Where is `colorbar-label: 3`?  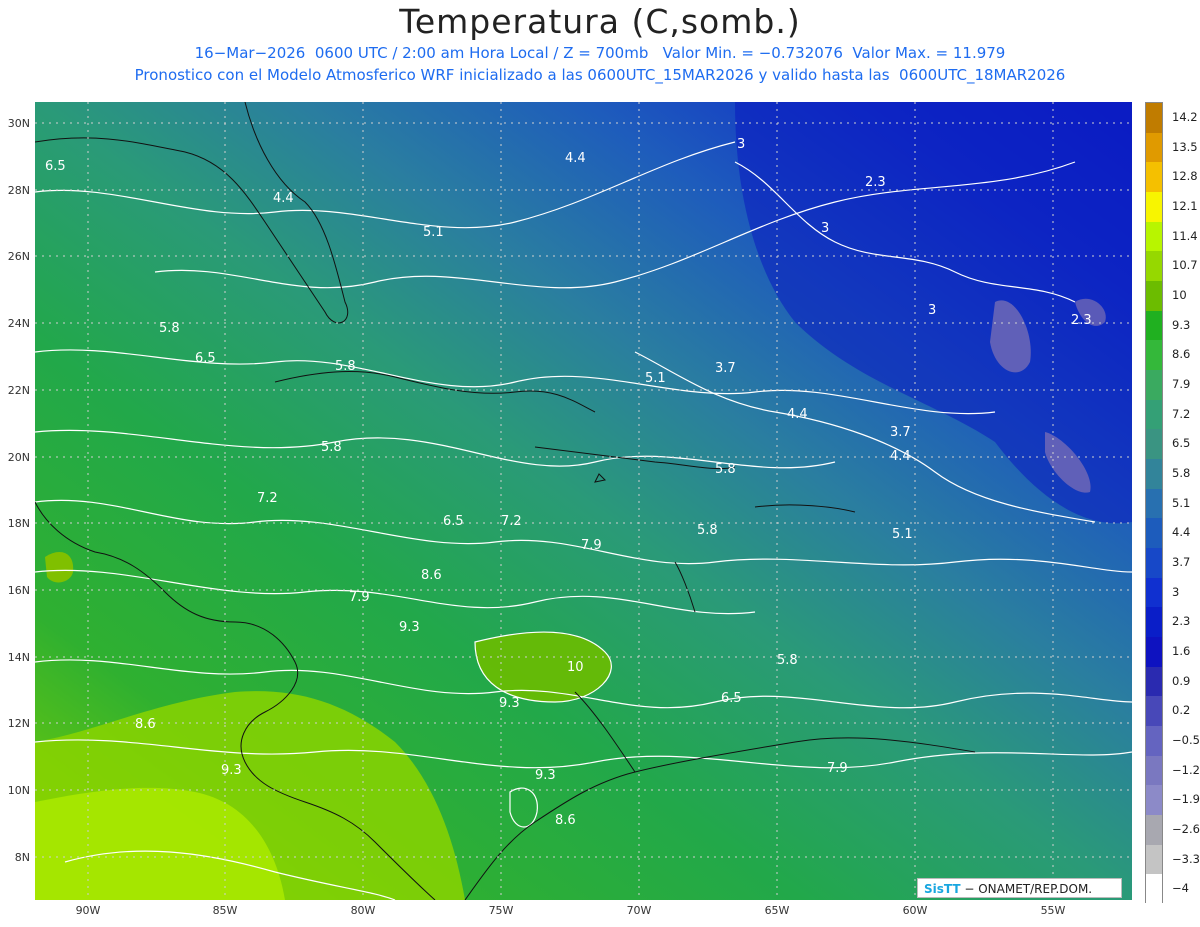 colorbar-label: 3 is located at coordinates (1176, 591).